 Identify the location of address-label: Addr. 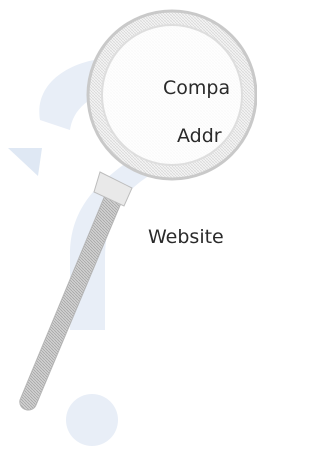
(199, 136).